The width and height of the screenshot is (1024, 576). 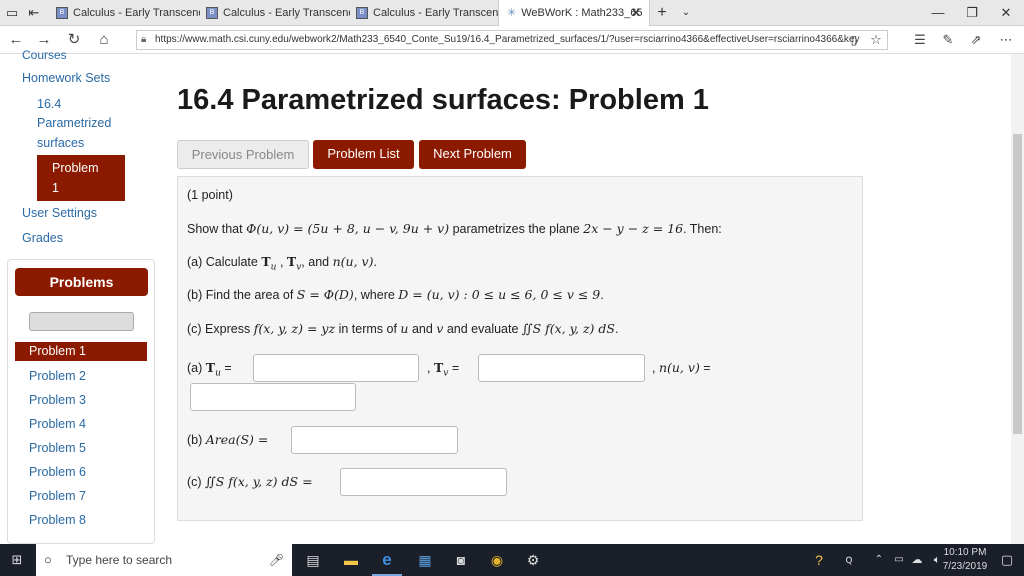 What do you see at coordinates (965, 552) in the screenshot?
I see `clock-time: 10:10 PM` at bounding box center [965, 552].